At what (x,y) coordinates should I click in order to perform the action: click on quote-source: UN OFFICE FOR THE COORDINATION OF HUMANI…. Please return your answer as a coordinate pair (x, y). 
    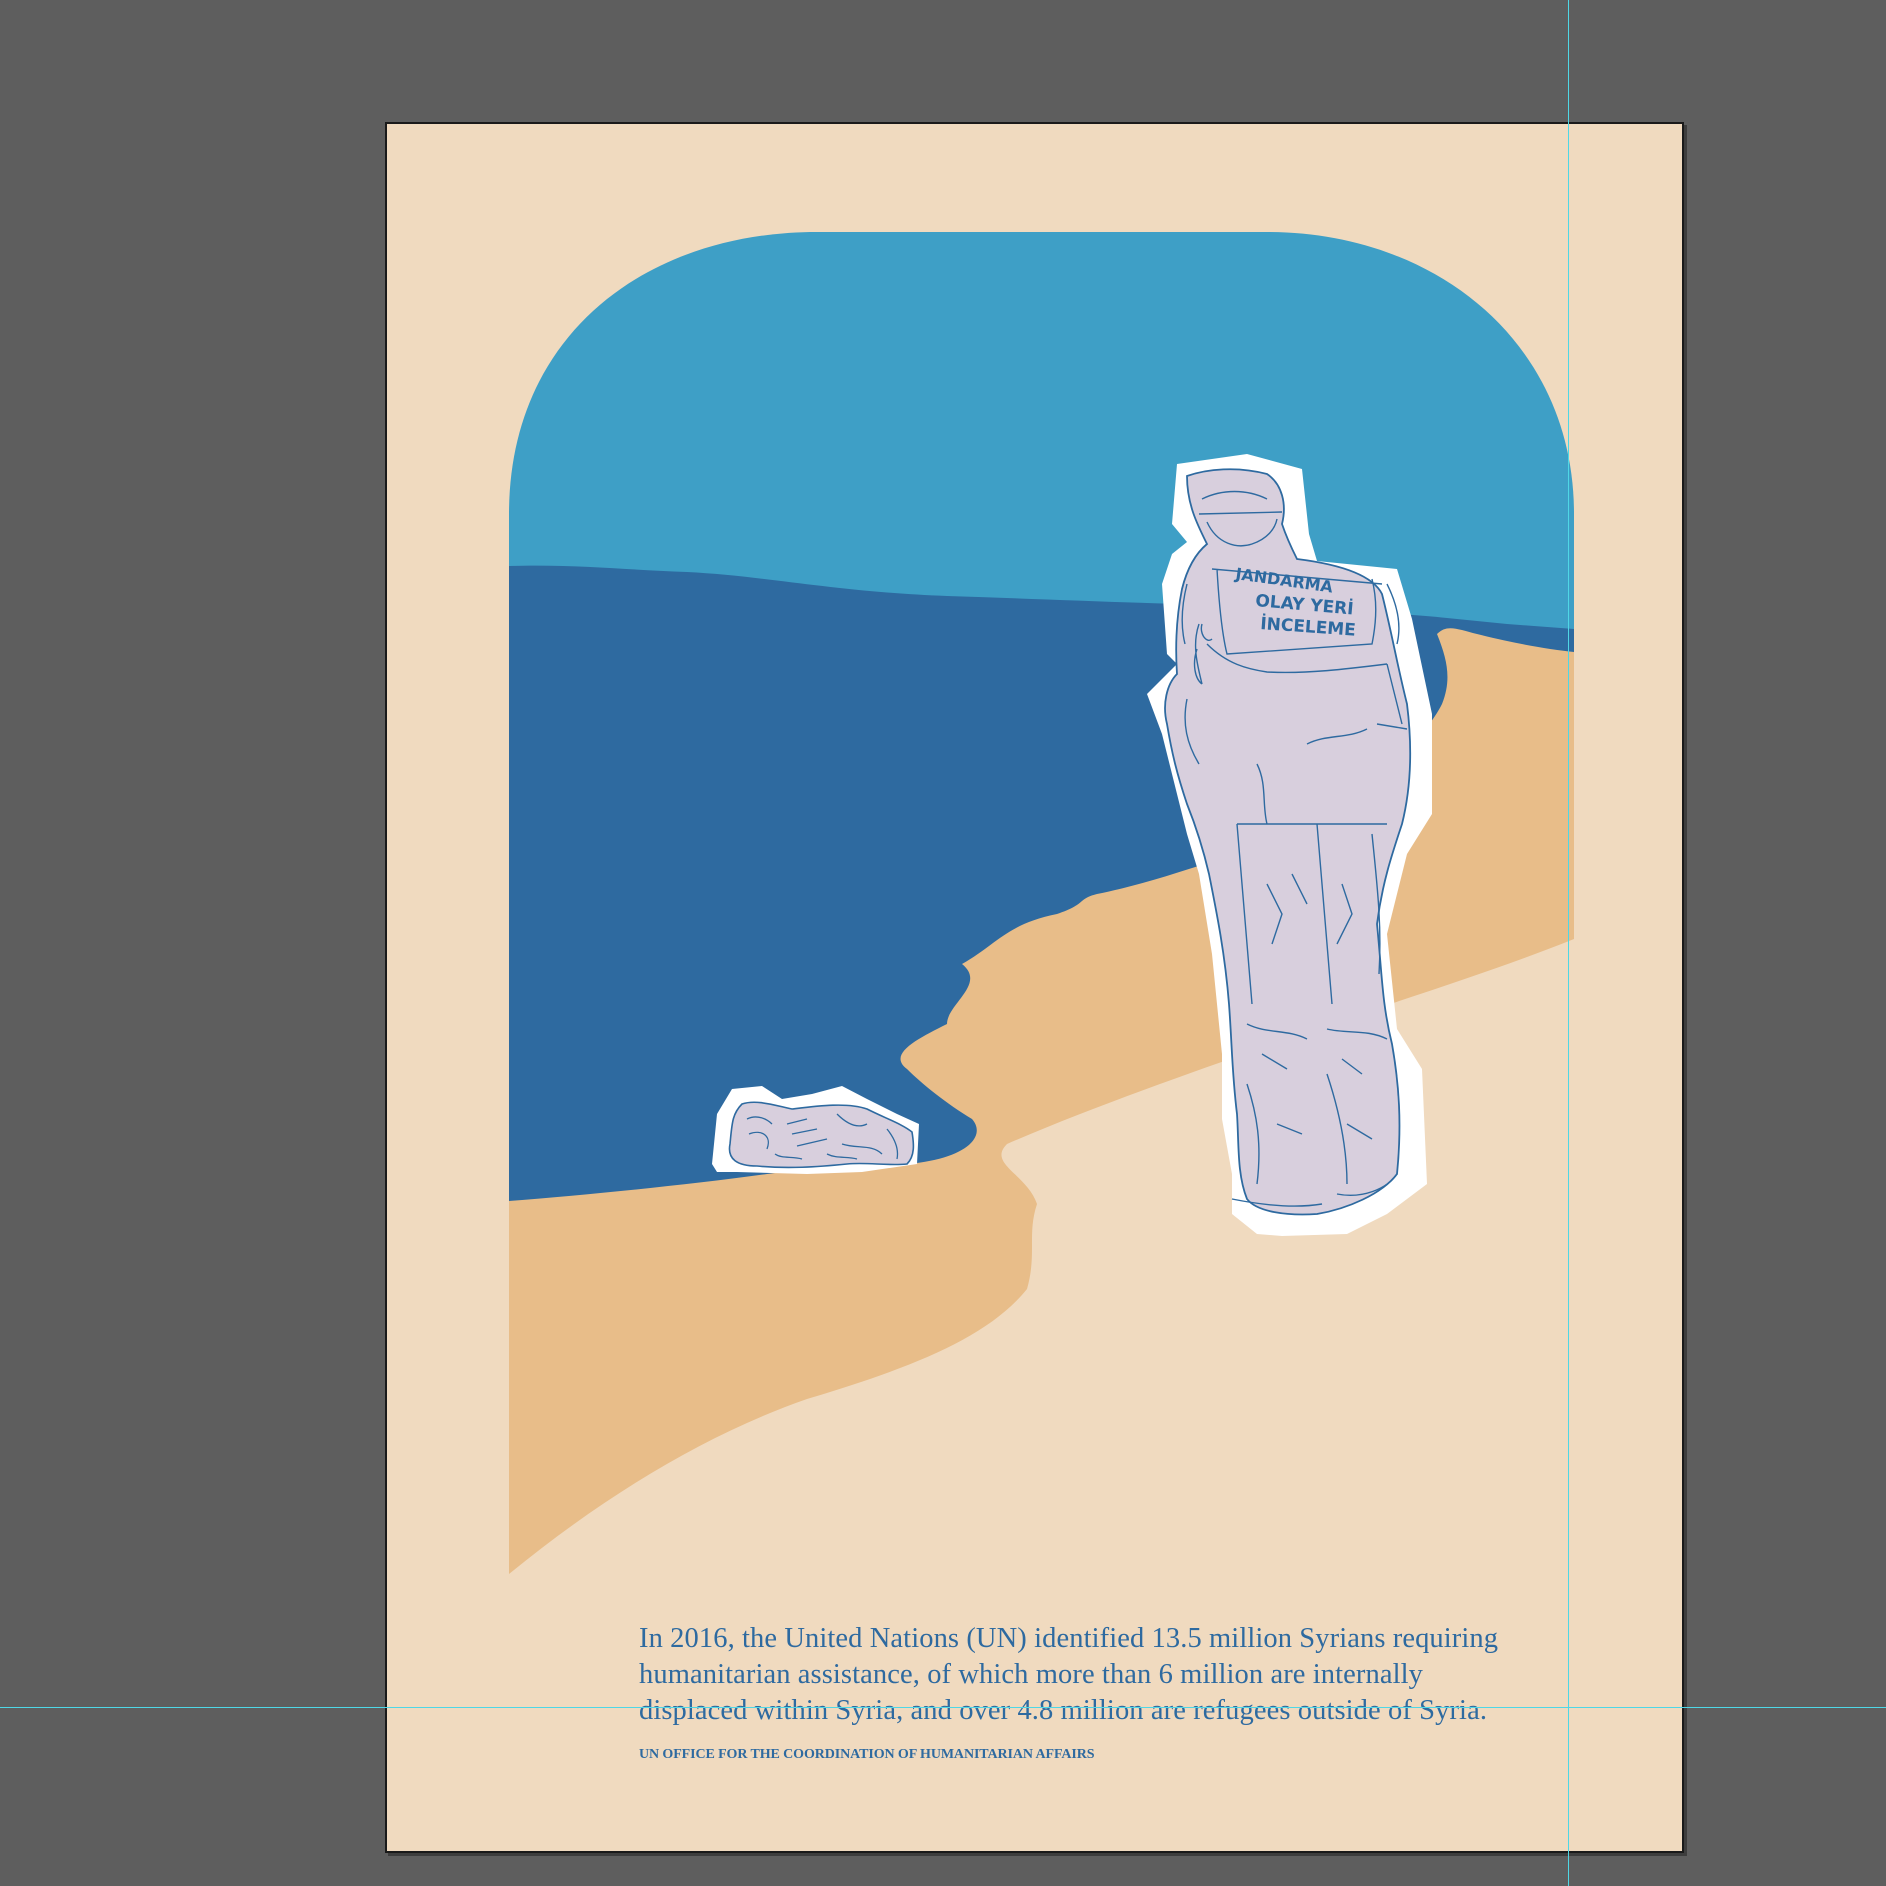
    Looking at the image, I should click on (867, 1754).